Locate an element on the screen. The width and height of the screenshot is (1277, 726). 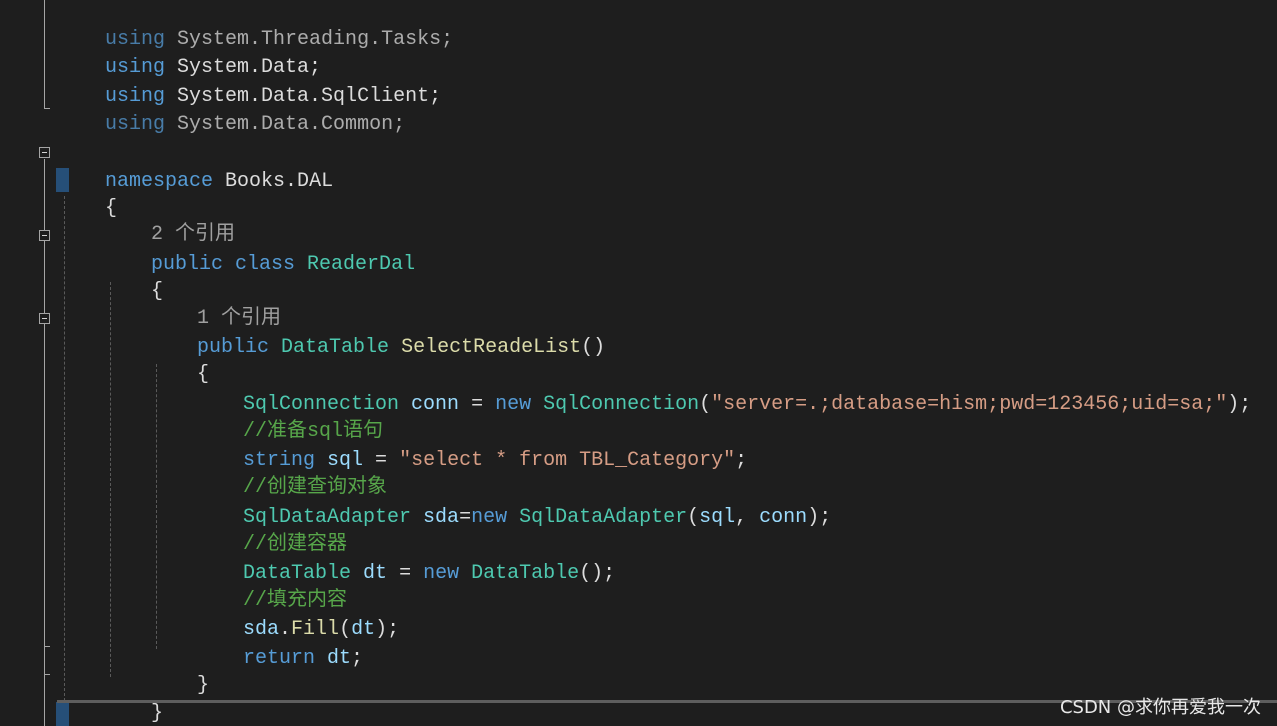
keyword: namespace is located at coordinates (159, 181).